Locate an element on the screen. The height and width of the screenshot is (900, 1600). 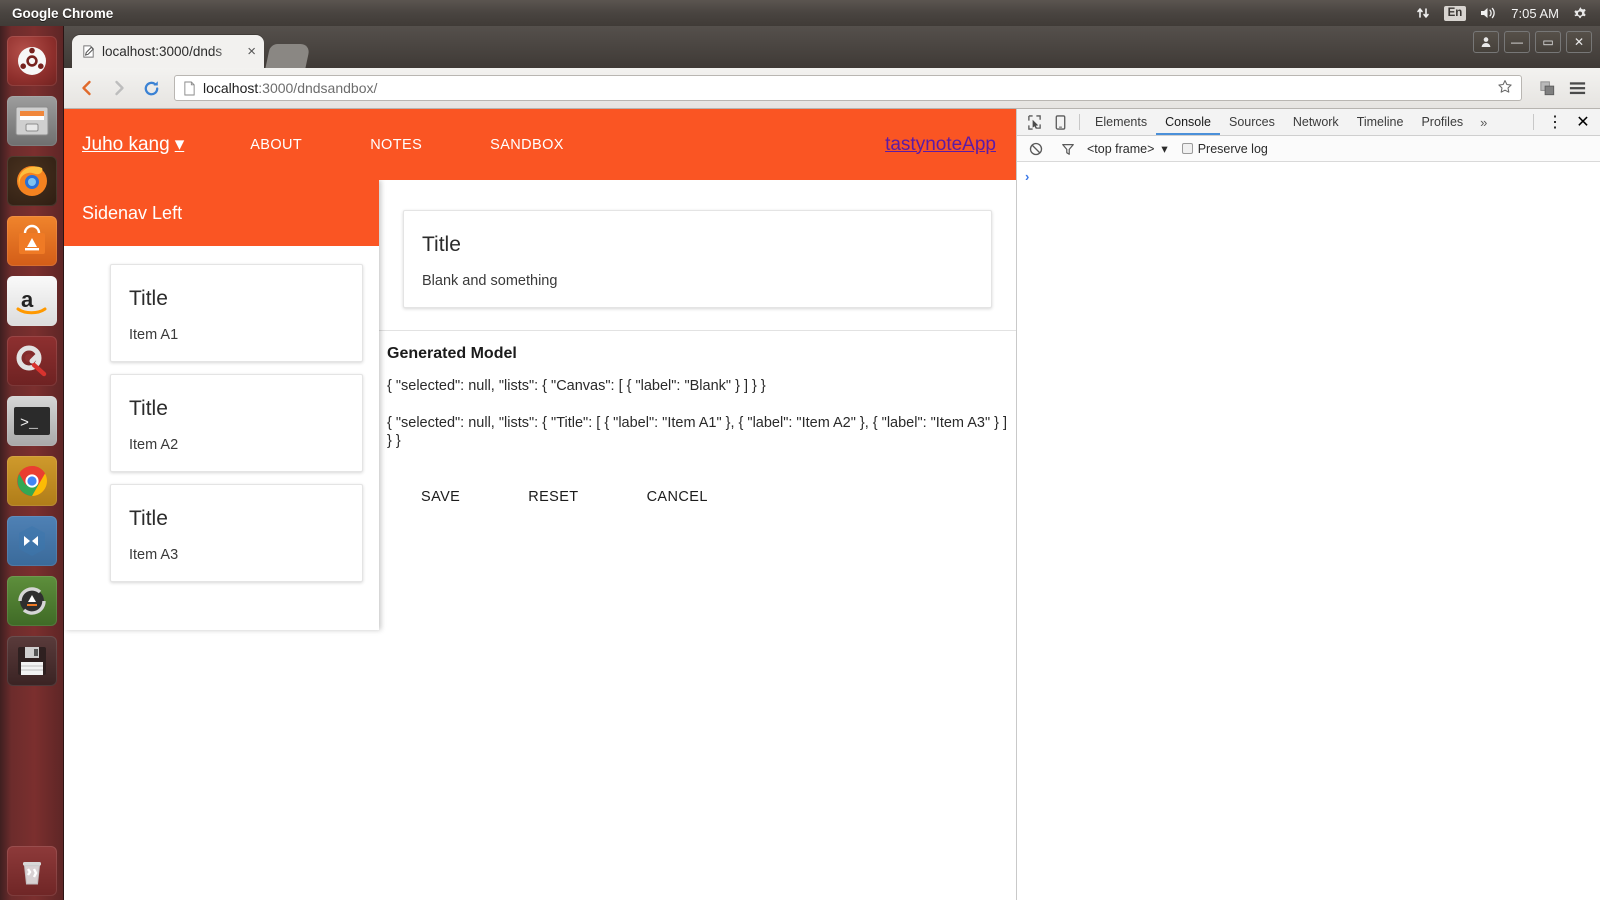
system-gear-icon is located at coordinates (1580, 13).